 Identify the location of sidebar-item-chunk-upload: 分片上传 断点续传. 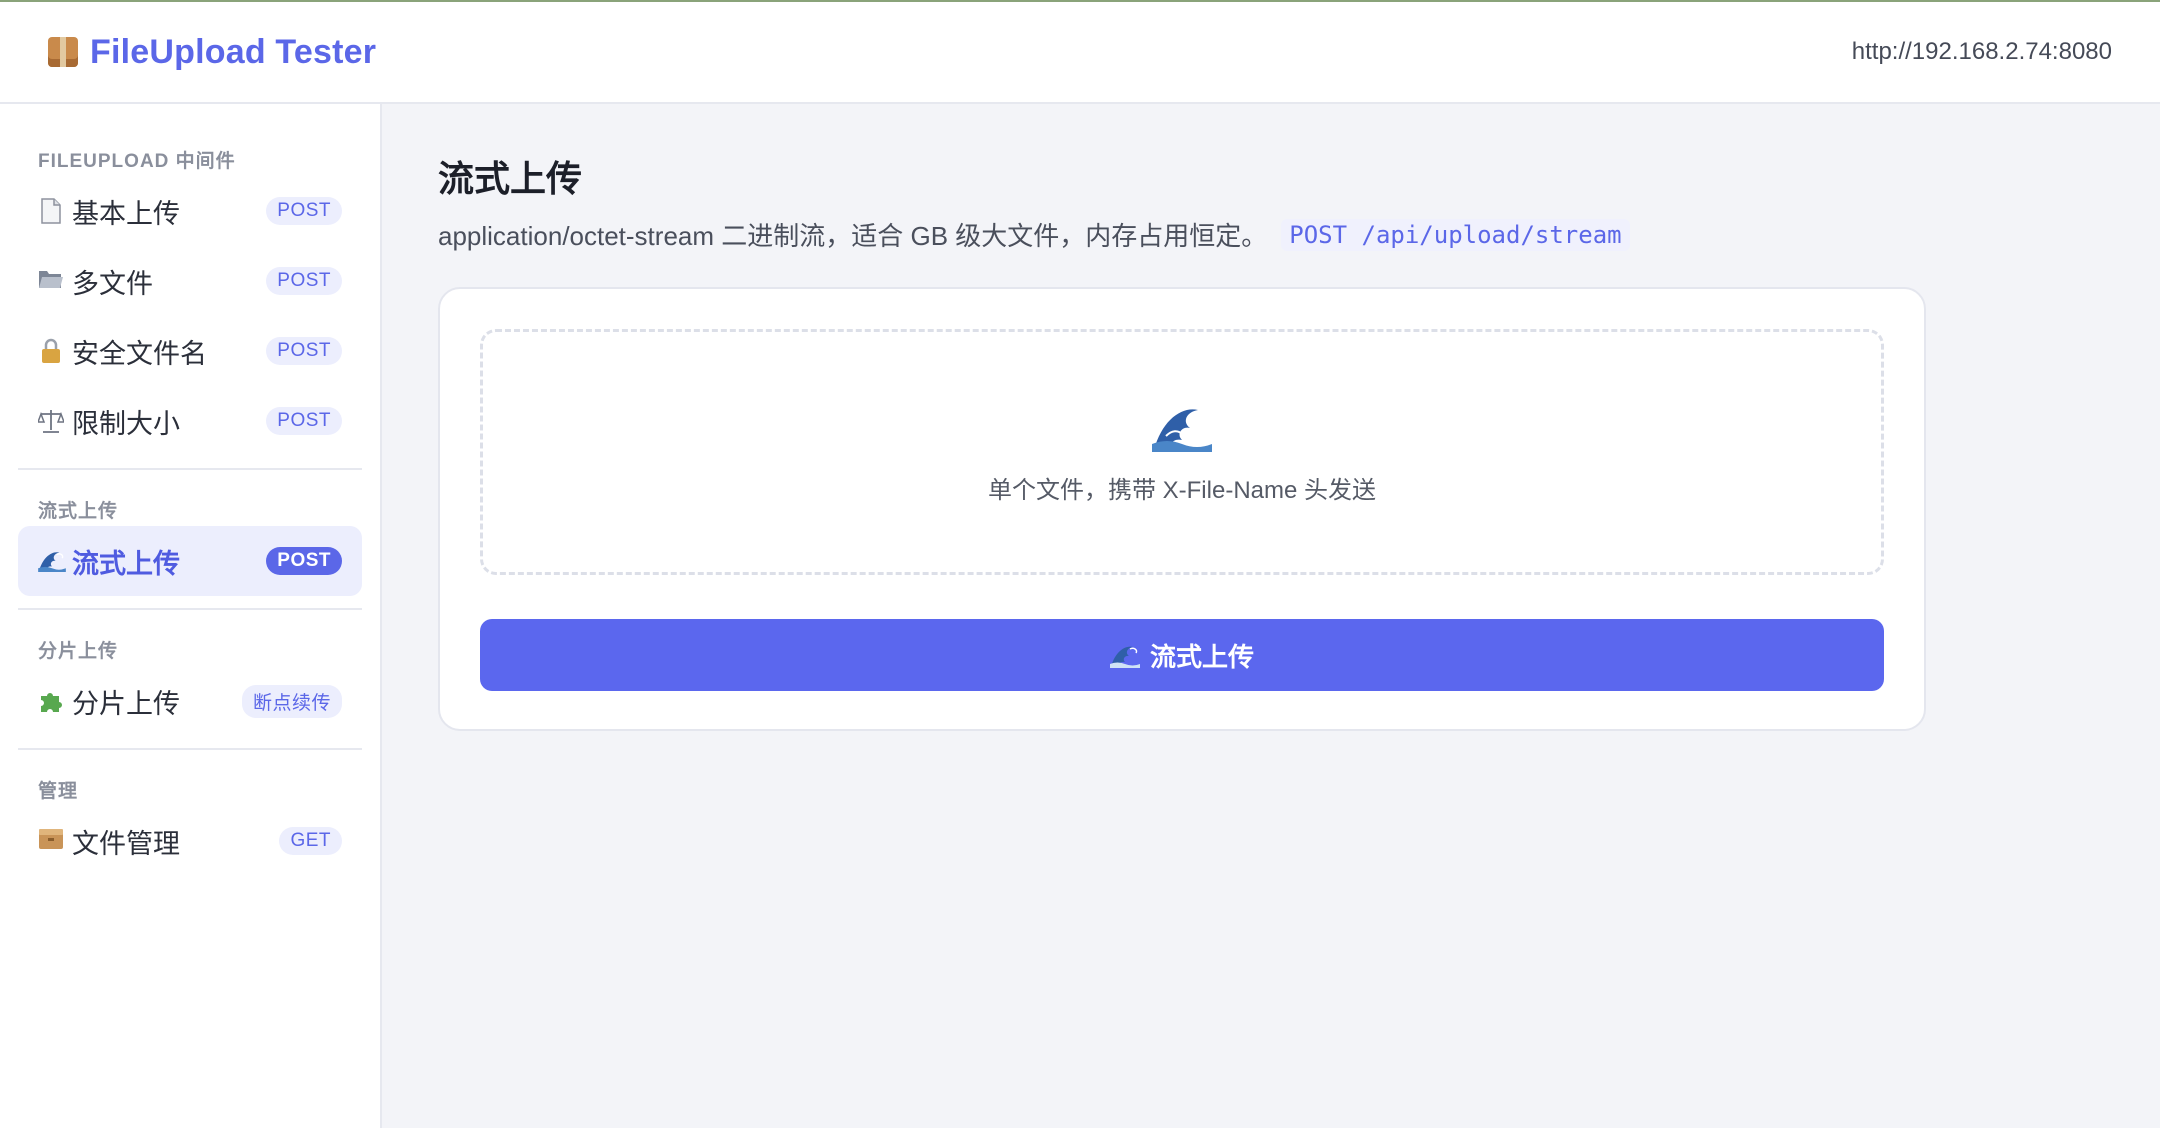
(190, 701).